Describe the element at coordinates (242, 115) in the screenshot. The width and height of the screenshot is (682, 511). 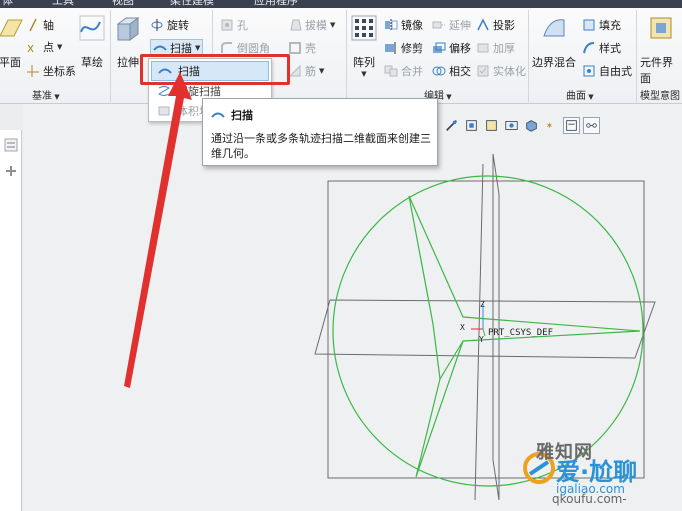
I see `tooltip-title: 扫描` at that location.